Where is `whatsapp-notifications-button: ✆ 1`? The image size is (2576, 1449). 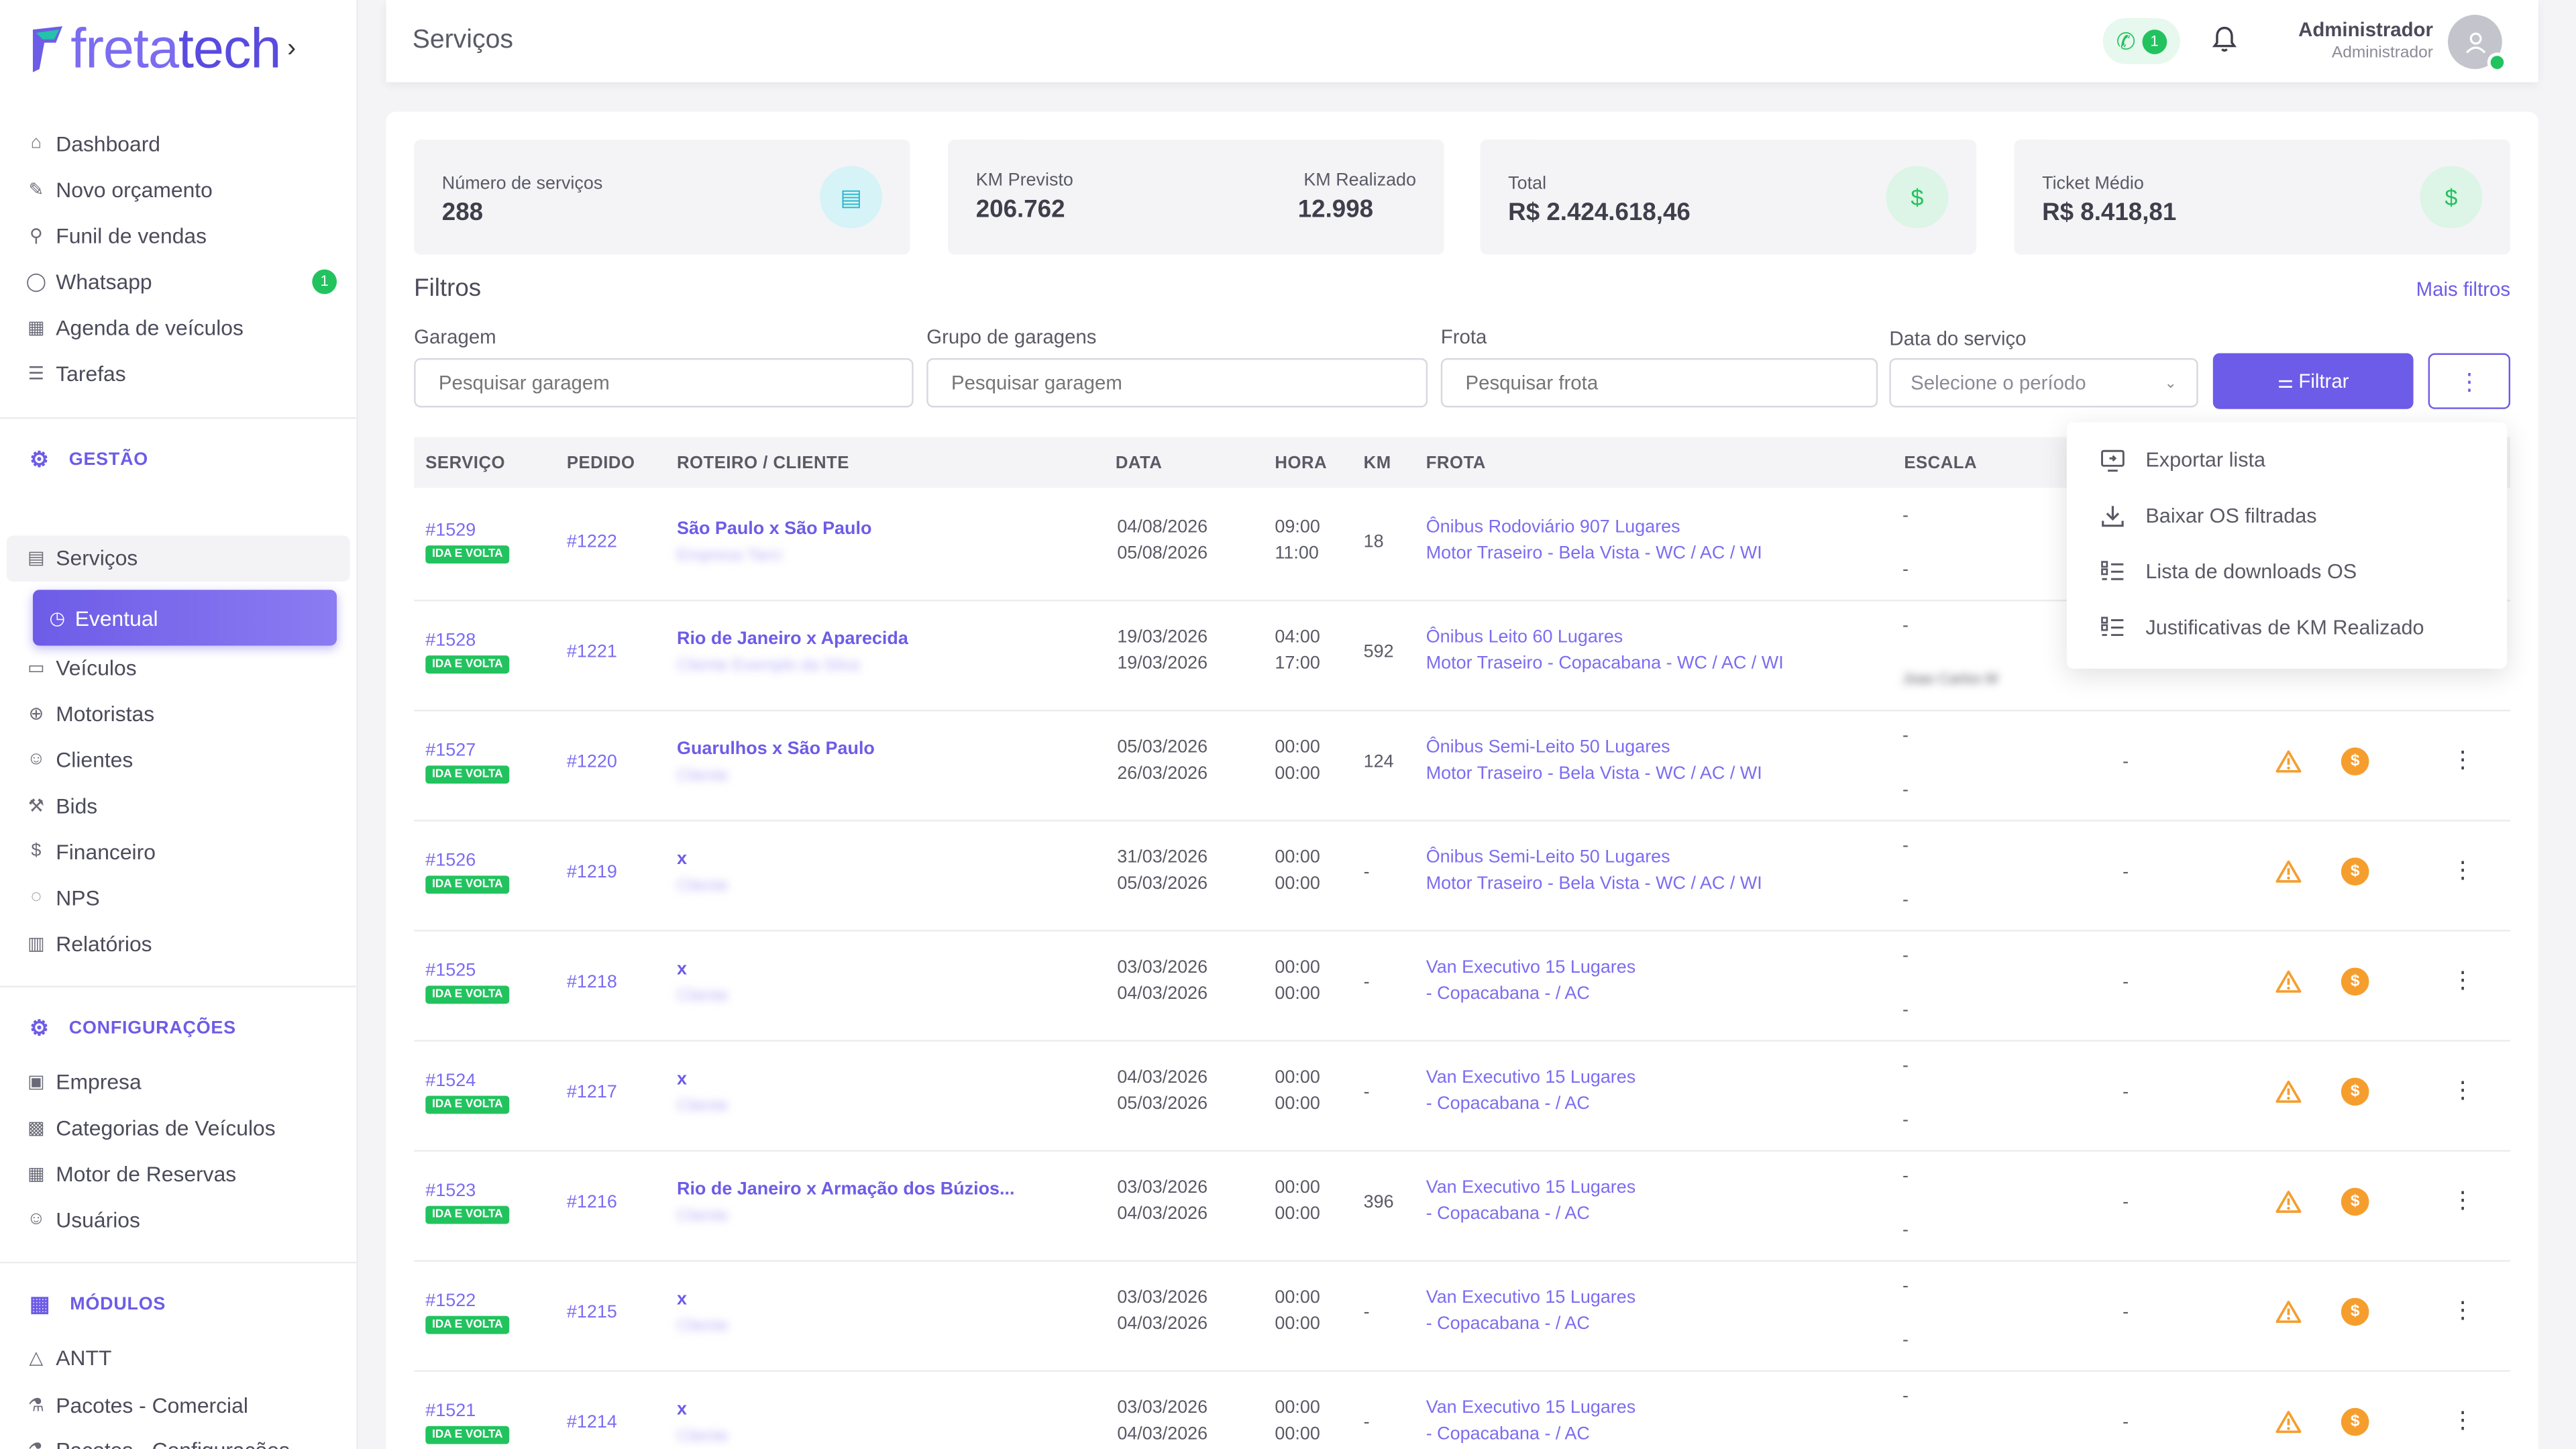
whatsapp-notifications-button: ✆ 1 is located at coordinates (2141, 40).